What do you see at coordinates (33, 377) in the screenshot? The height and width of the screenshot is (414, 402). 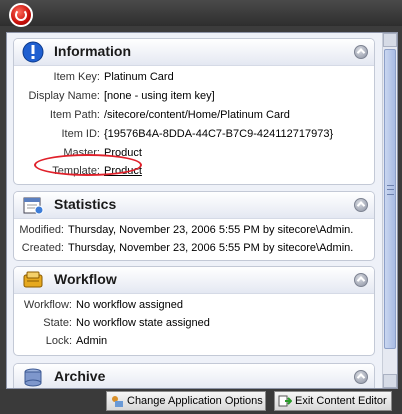 I see `archive-icon` at bounding box center [33, 377].